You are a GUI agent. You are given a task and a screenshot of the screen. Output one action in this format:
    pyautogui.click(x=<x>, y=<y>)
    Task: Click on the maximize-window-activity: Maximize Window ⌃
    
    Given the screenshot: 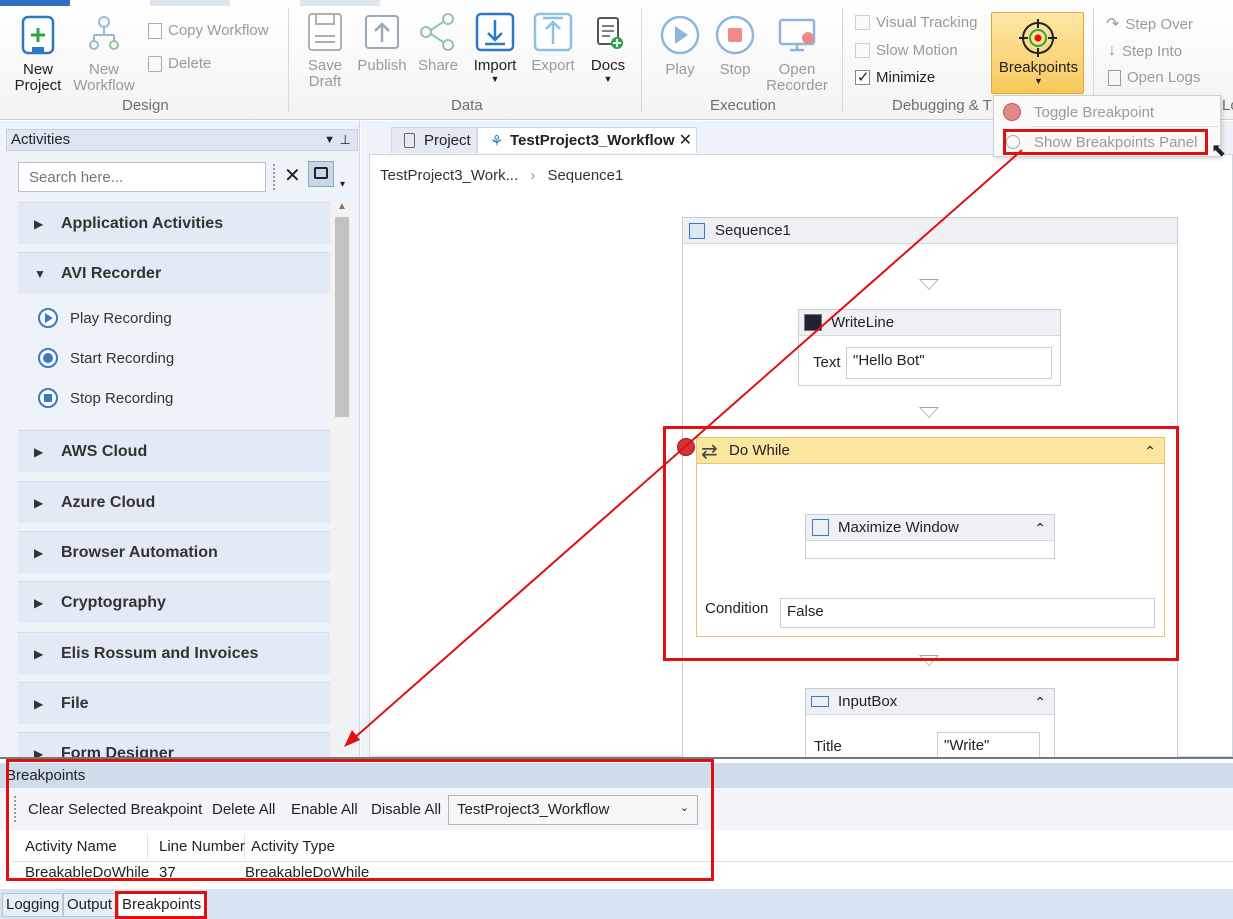 What is the action you would take?
    pyautogui.click(x=930, y=536)
    